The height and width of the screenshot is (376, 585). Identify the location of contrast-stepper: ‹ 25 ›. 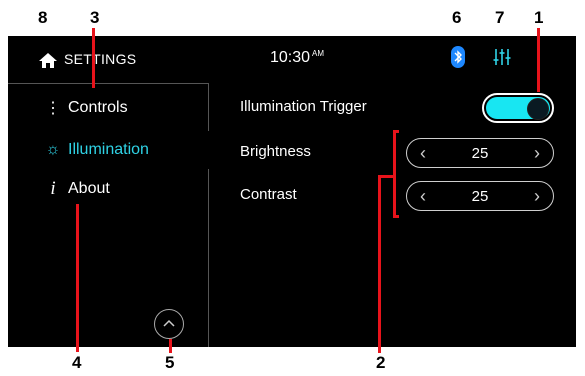
(480, 196).